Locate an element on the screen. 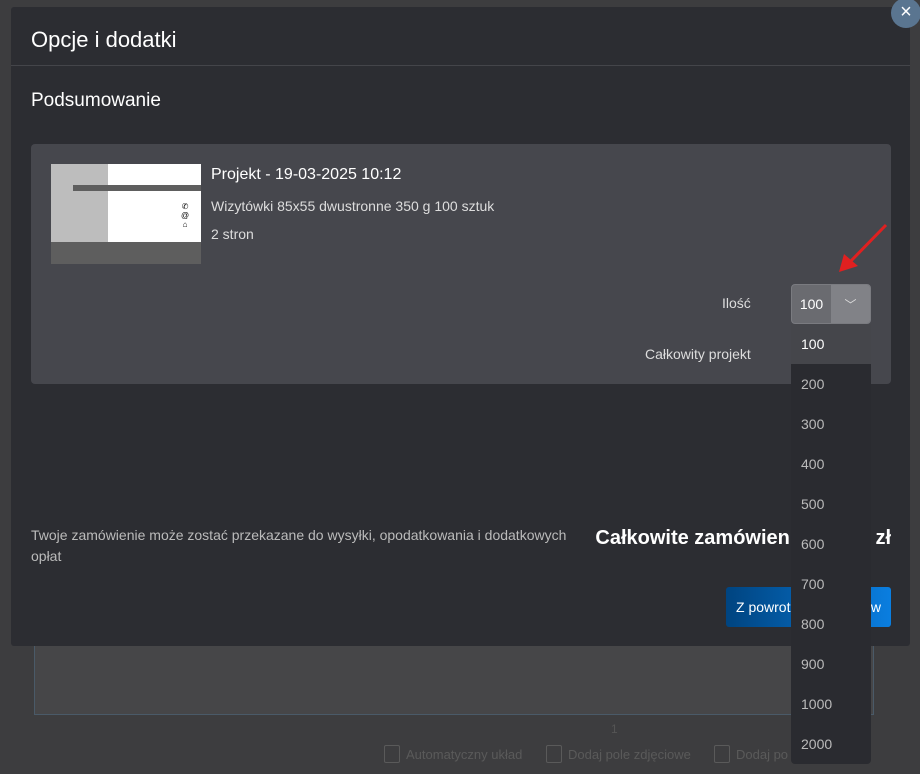 This screenshot has height=774, width=920. add-photo-field-tool: Dodaj pole zdjęciowe is located at coordinates (618, 754).